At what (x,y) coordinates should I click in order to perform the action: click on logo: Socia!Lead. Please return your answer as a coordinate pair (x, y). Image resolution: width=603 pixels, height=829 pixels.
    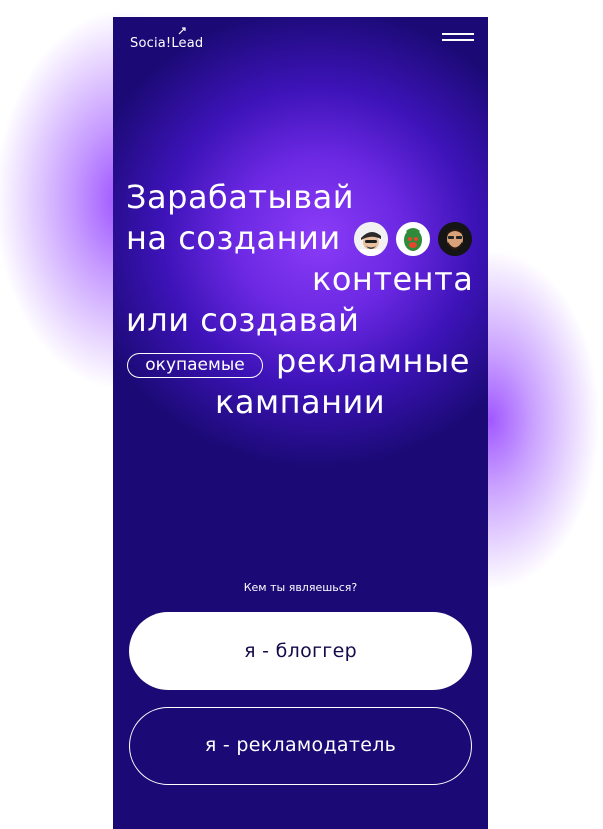
    Looking at the image, I should click on (167, 39).